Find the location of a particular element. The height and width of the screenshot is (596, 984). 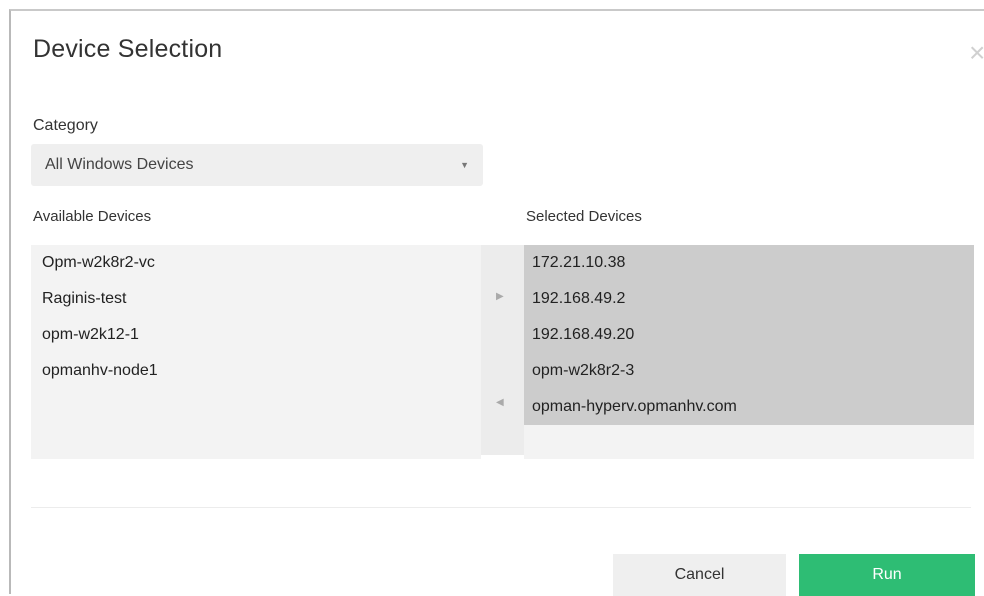

run-button: Run is located at coordinates (887, 575).